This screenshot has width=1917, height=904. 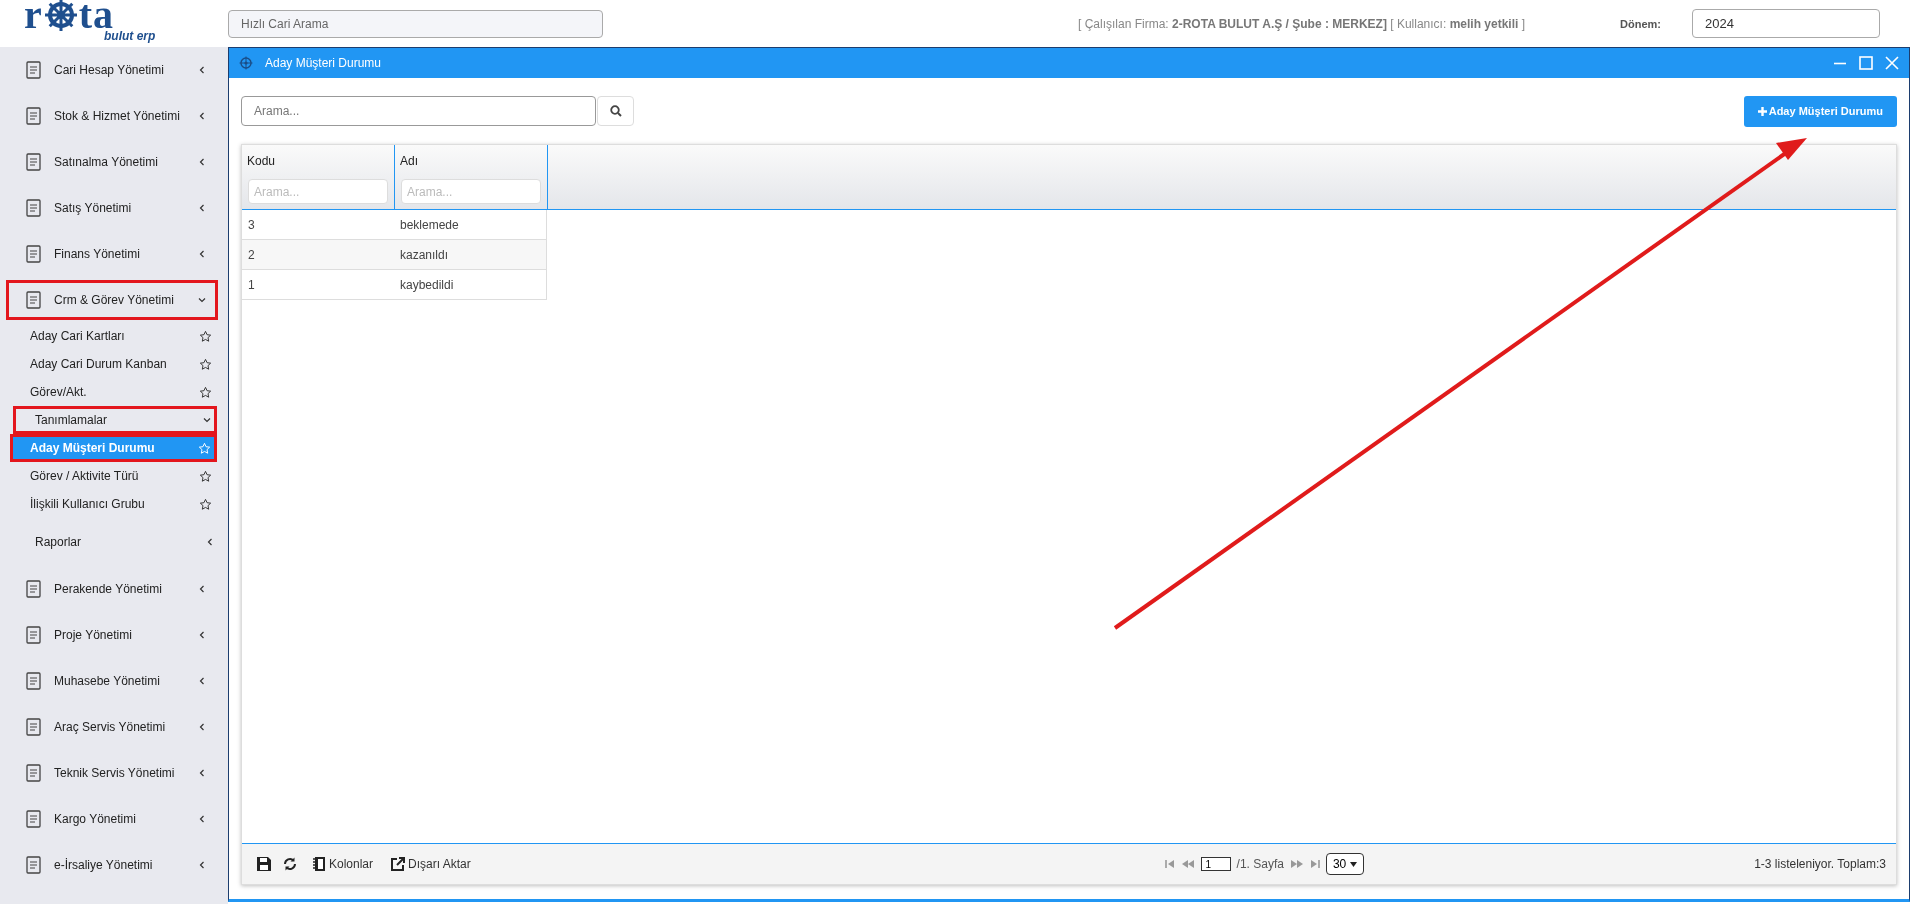 I want to click on sidebar-item: Cari Hesap Yönetimi, so click(x=114, y=70).